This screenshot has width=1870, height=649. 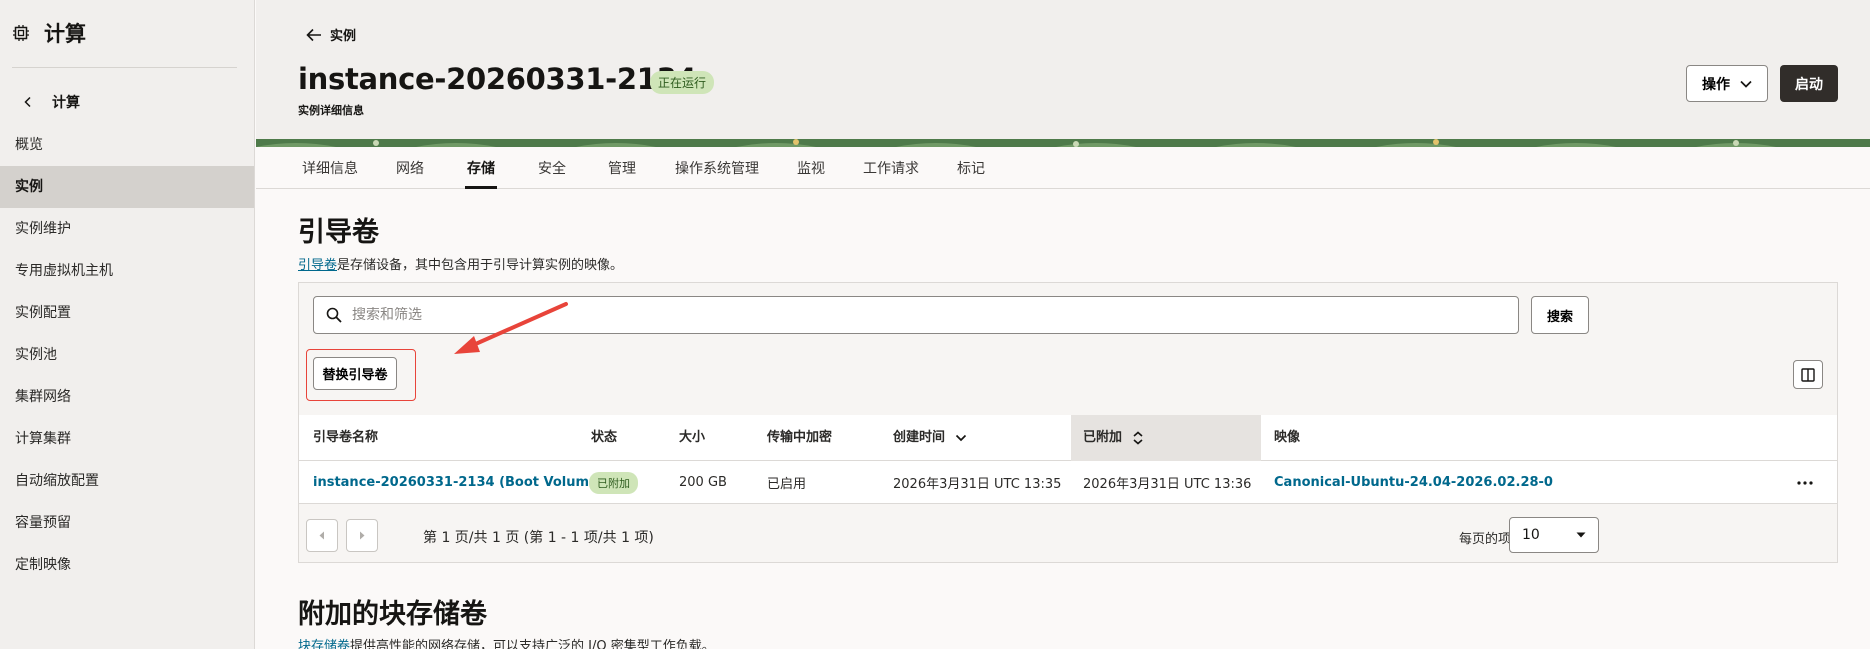 I want to click on tab-monitoring: 监视, so click(x=811, y=168).